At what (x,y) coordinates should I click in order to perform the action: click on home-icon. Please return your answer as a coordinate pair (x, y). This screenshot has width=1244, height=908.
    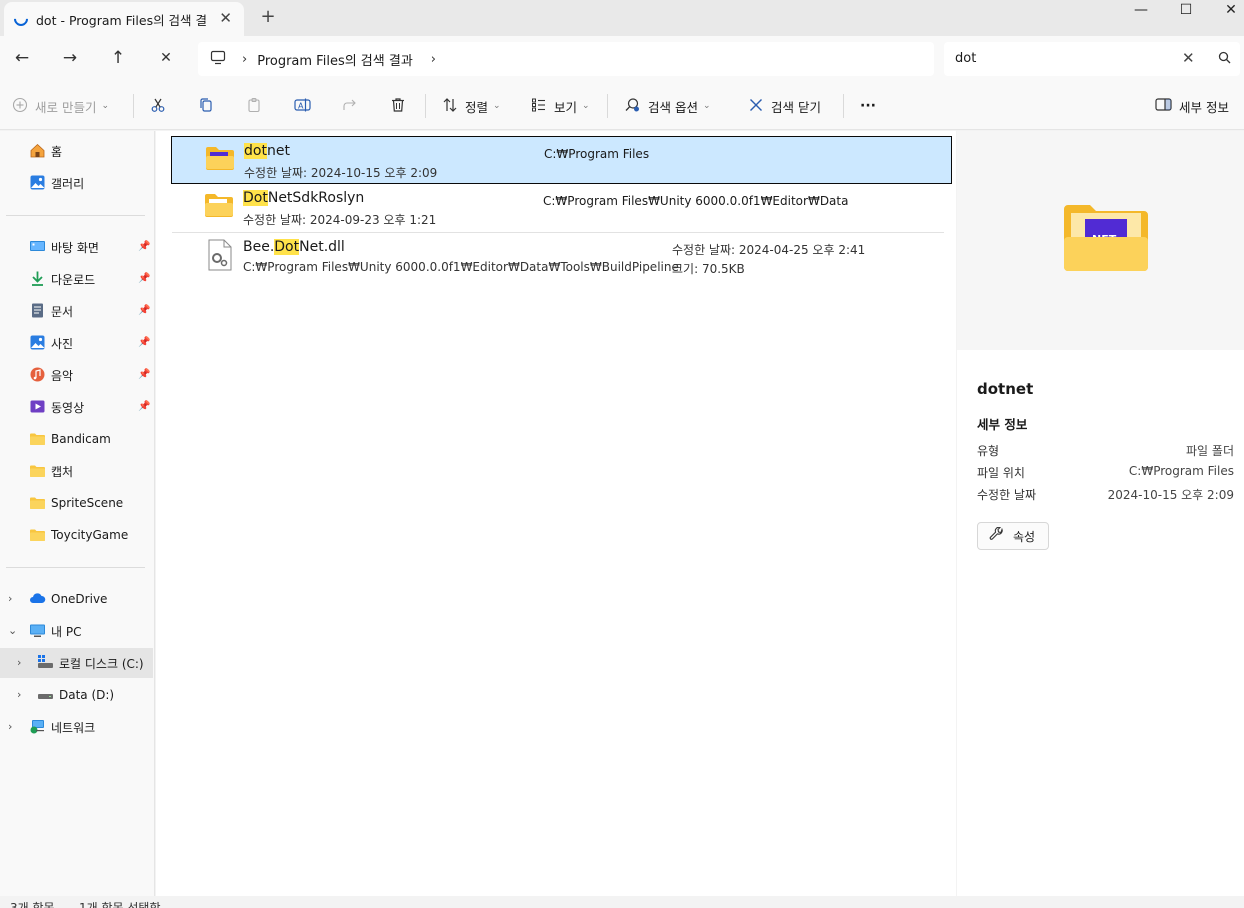
    Looking at the image, I should click on (37, 150).